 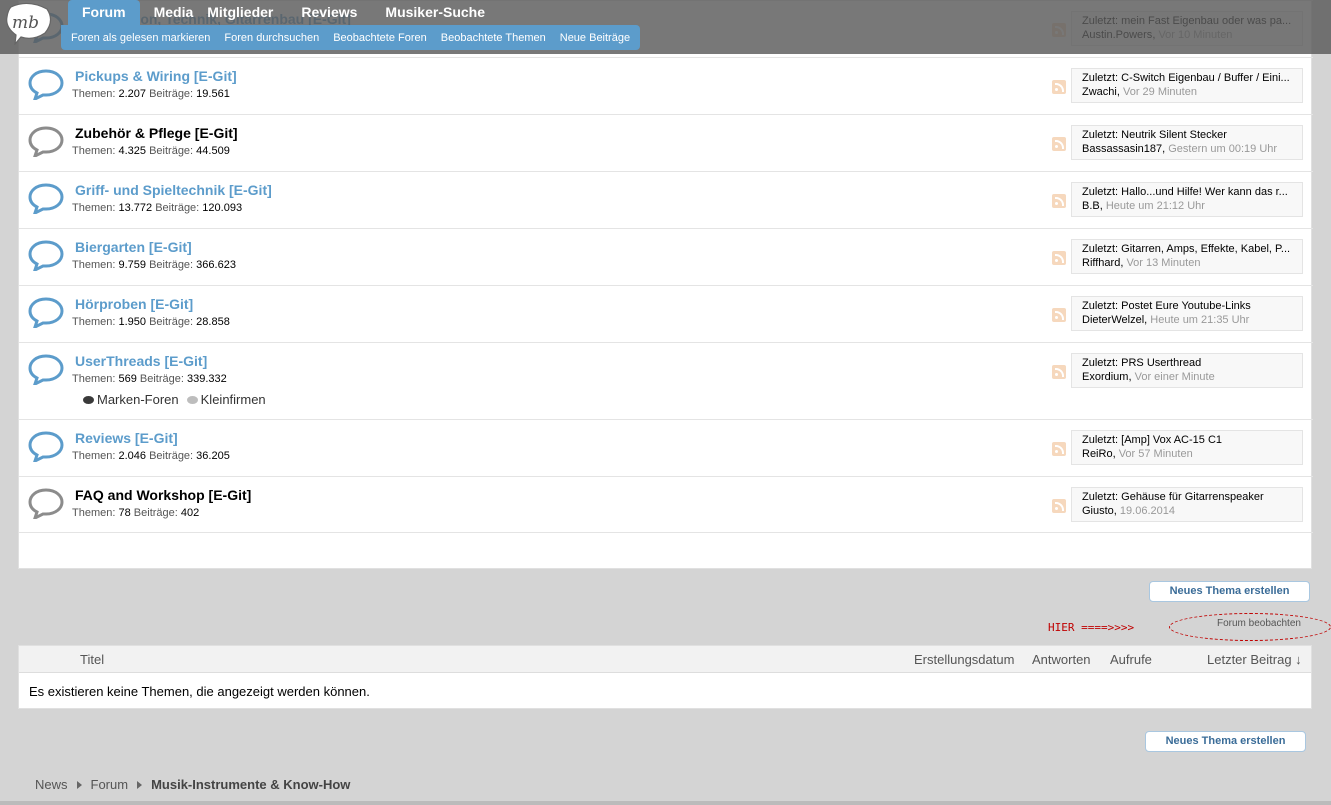 I want to click on subnav-watched-threads: Beobachtete Themen, so click(x=493, y=38).